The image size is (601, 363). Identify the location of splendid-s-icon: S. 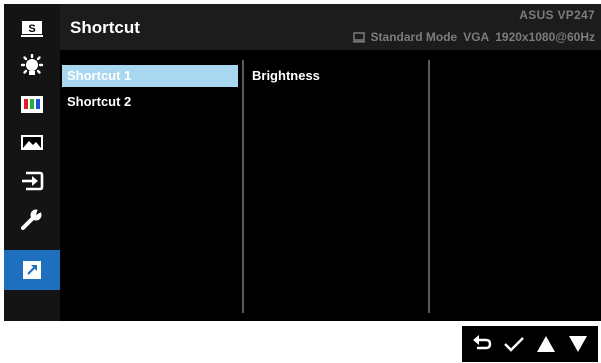
(32, 29).